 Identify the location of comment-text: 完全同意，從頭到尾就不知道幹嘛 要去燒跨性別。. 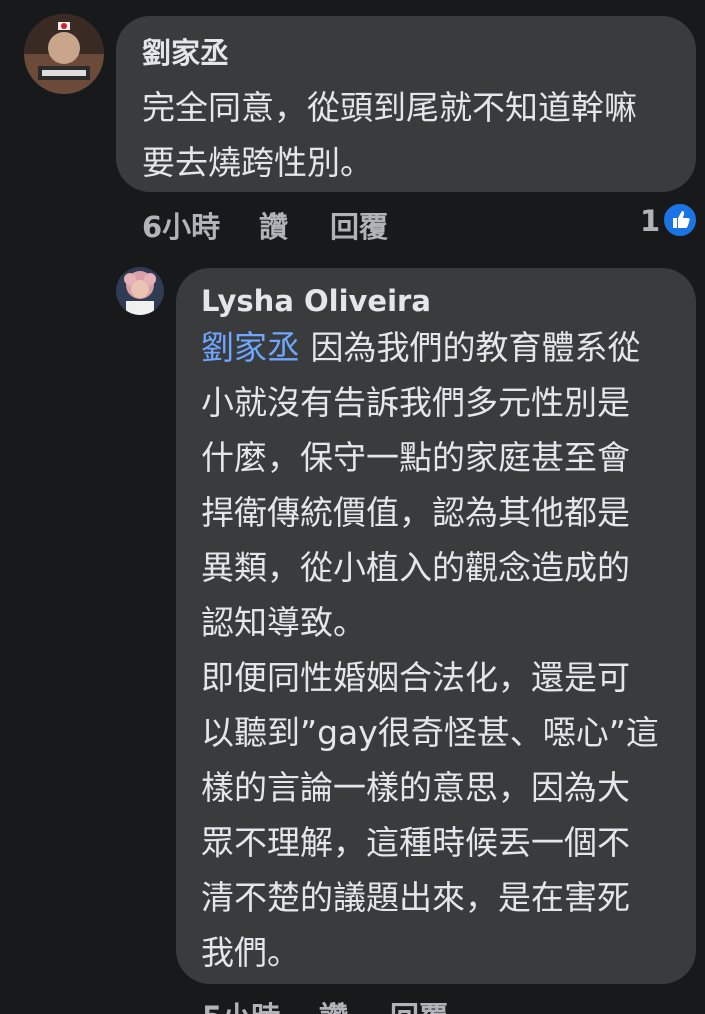
(407, 135).